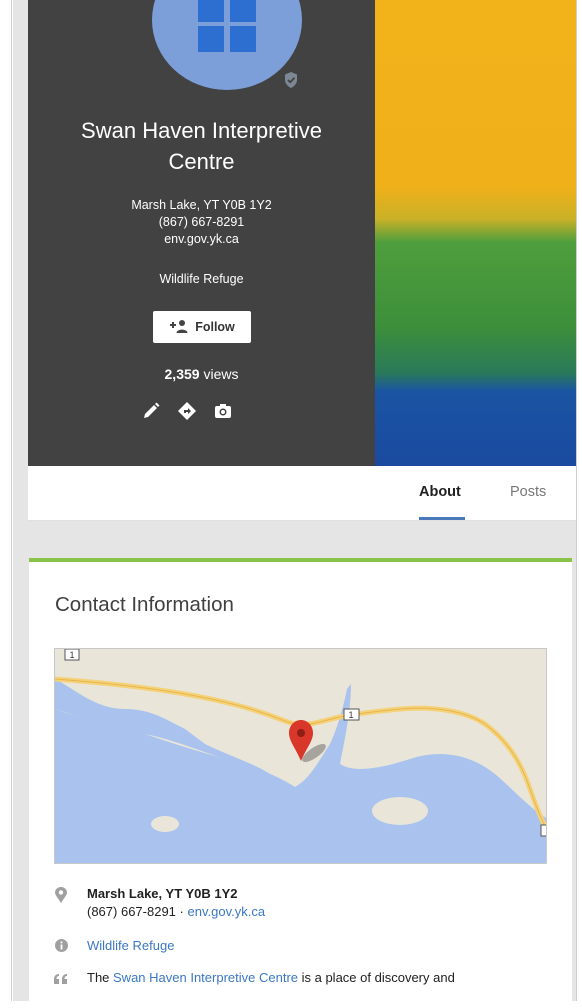  I want to click on description-prefix: The, so click(100, 977).